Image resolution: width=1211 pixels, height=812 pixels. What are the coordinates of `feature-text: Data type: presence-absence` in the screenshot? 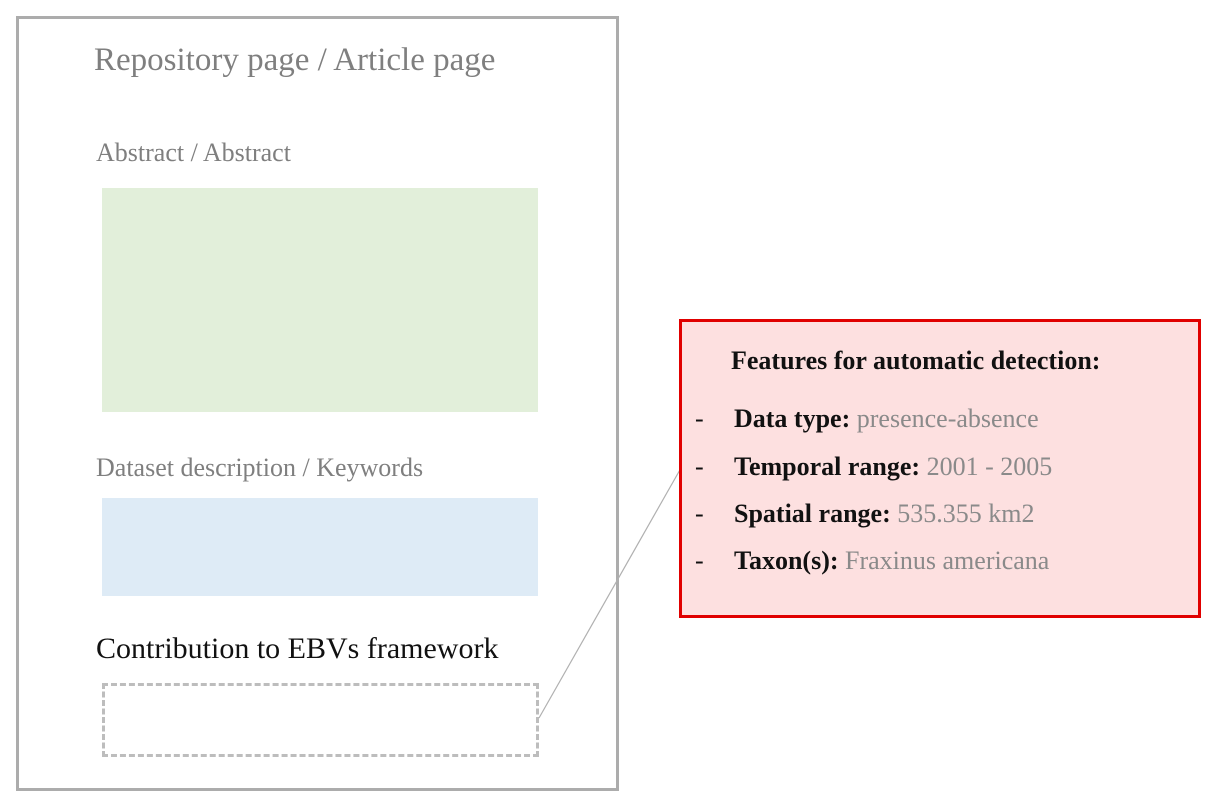 It's located at (886, 419).